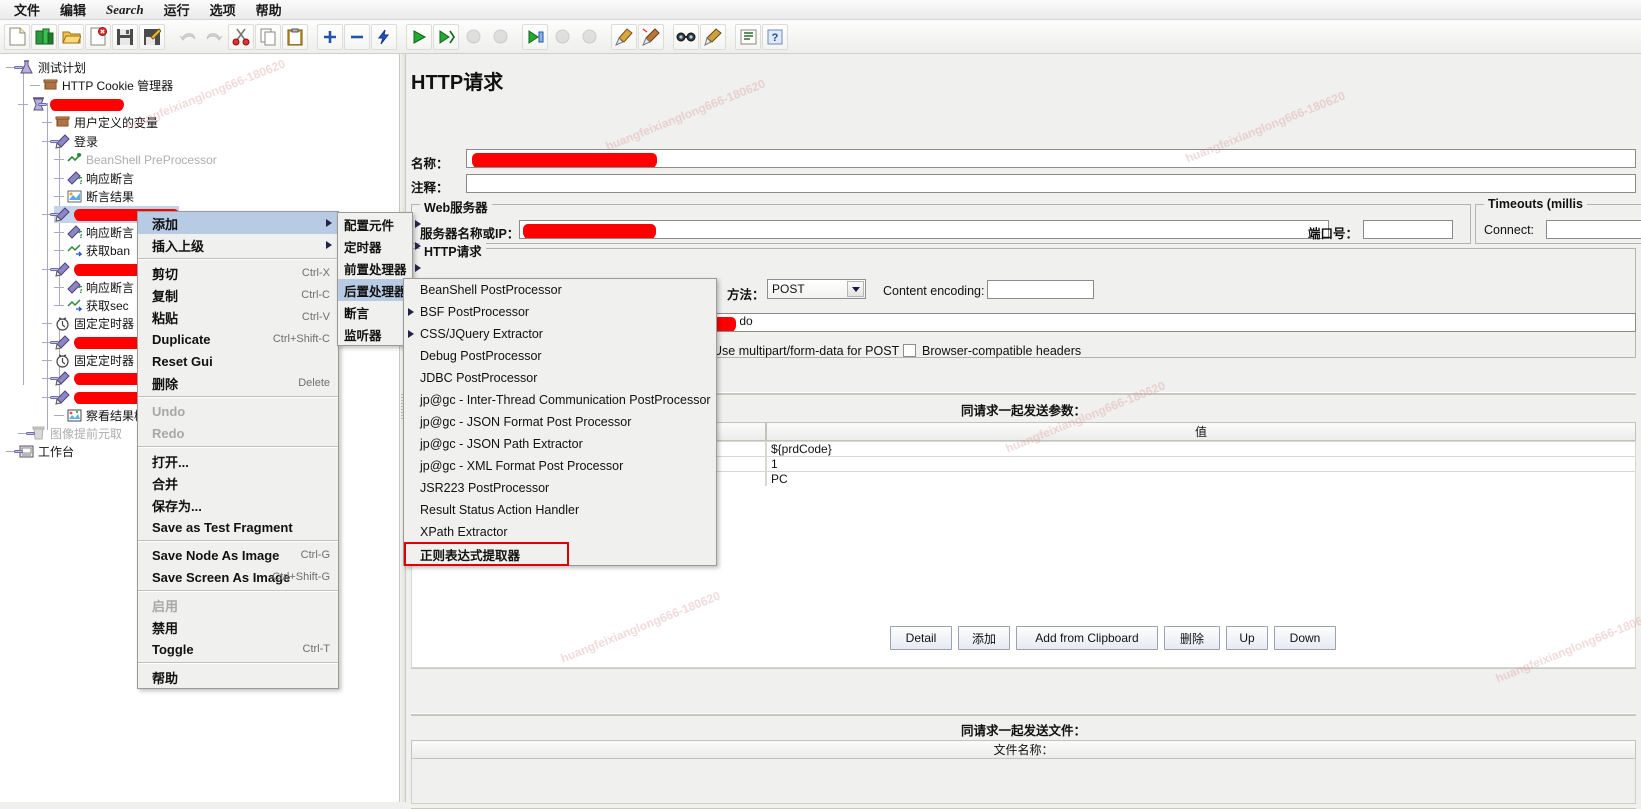 This screenshot has width=1641, height=809. Describe the element at coordinates (238, 339) in the screenshot. I see `context-menu-item-7: Duplicate Ctrl+Shift-C` at that location.